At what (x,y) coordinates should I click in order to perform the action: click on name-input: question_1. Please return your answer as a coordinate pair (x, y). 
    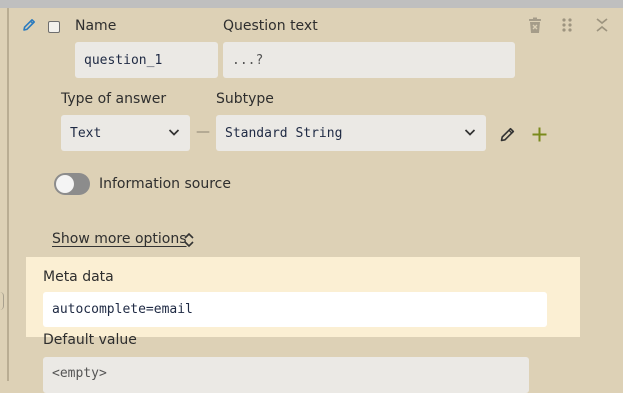
    Looking at the image, I should click on (146, 60).